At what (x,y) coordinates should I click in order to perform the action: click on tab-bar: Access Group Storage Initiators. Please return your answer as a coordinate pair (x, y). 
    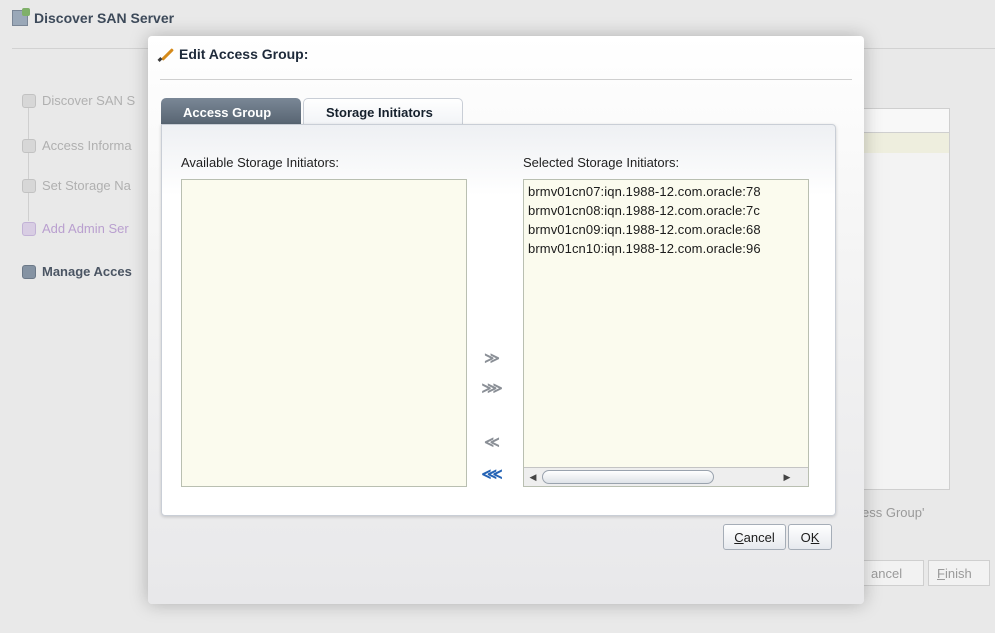
    Looking at the image, I should click on (312, 115).